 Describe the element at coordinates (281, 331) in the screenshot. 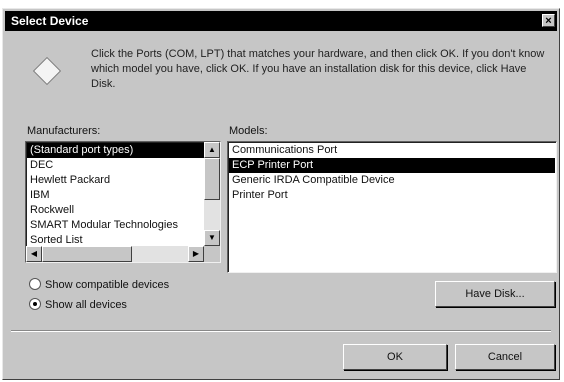

I see `separator` at that location.